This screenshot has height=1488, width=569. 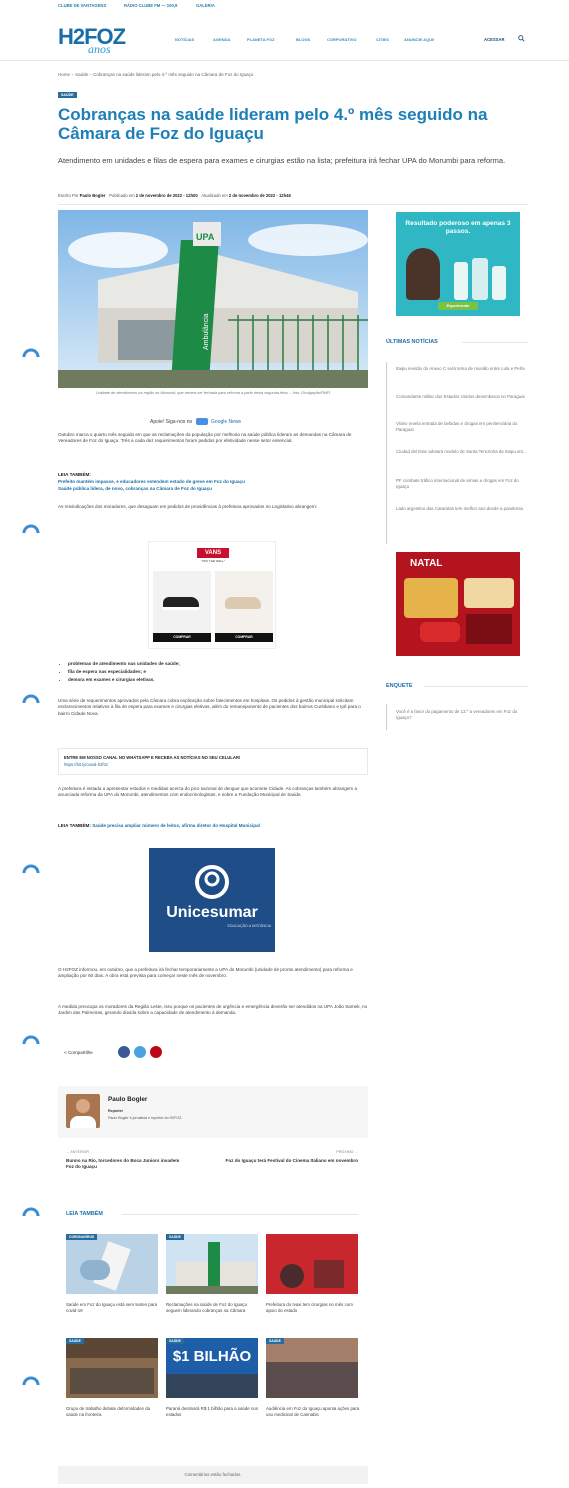 I want to click on nav-blogs: BLOGS, so click(x=303, y=39).